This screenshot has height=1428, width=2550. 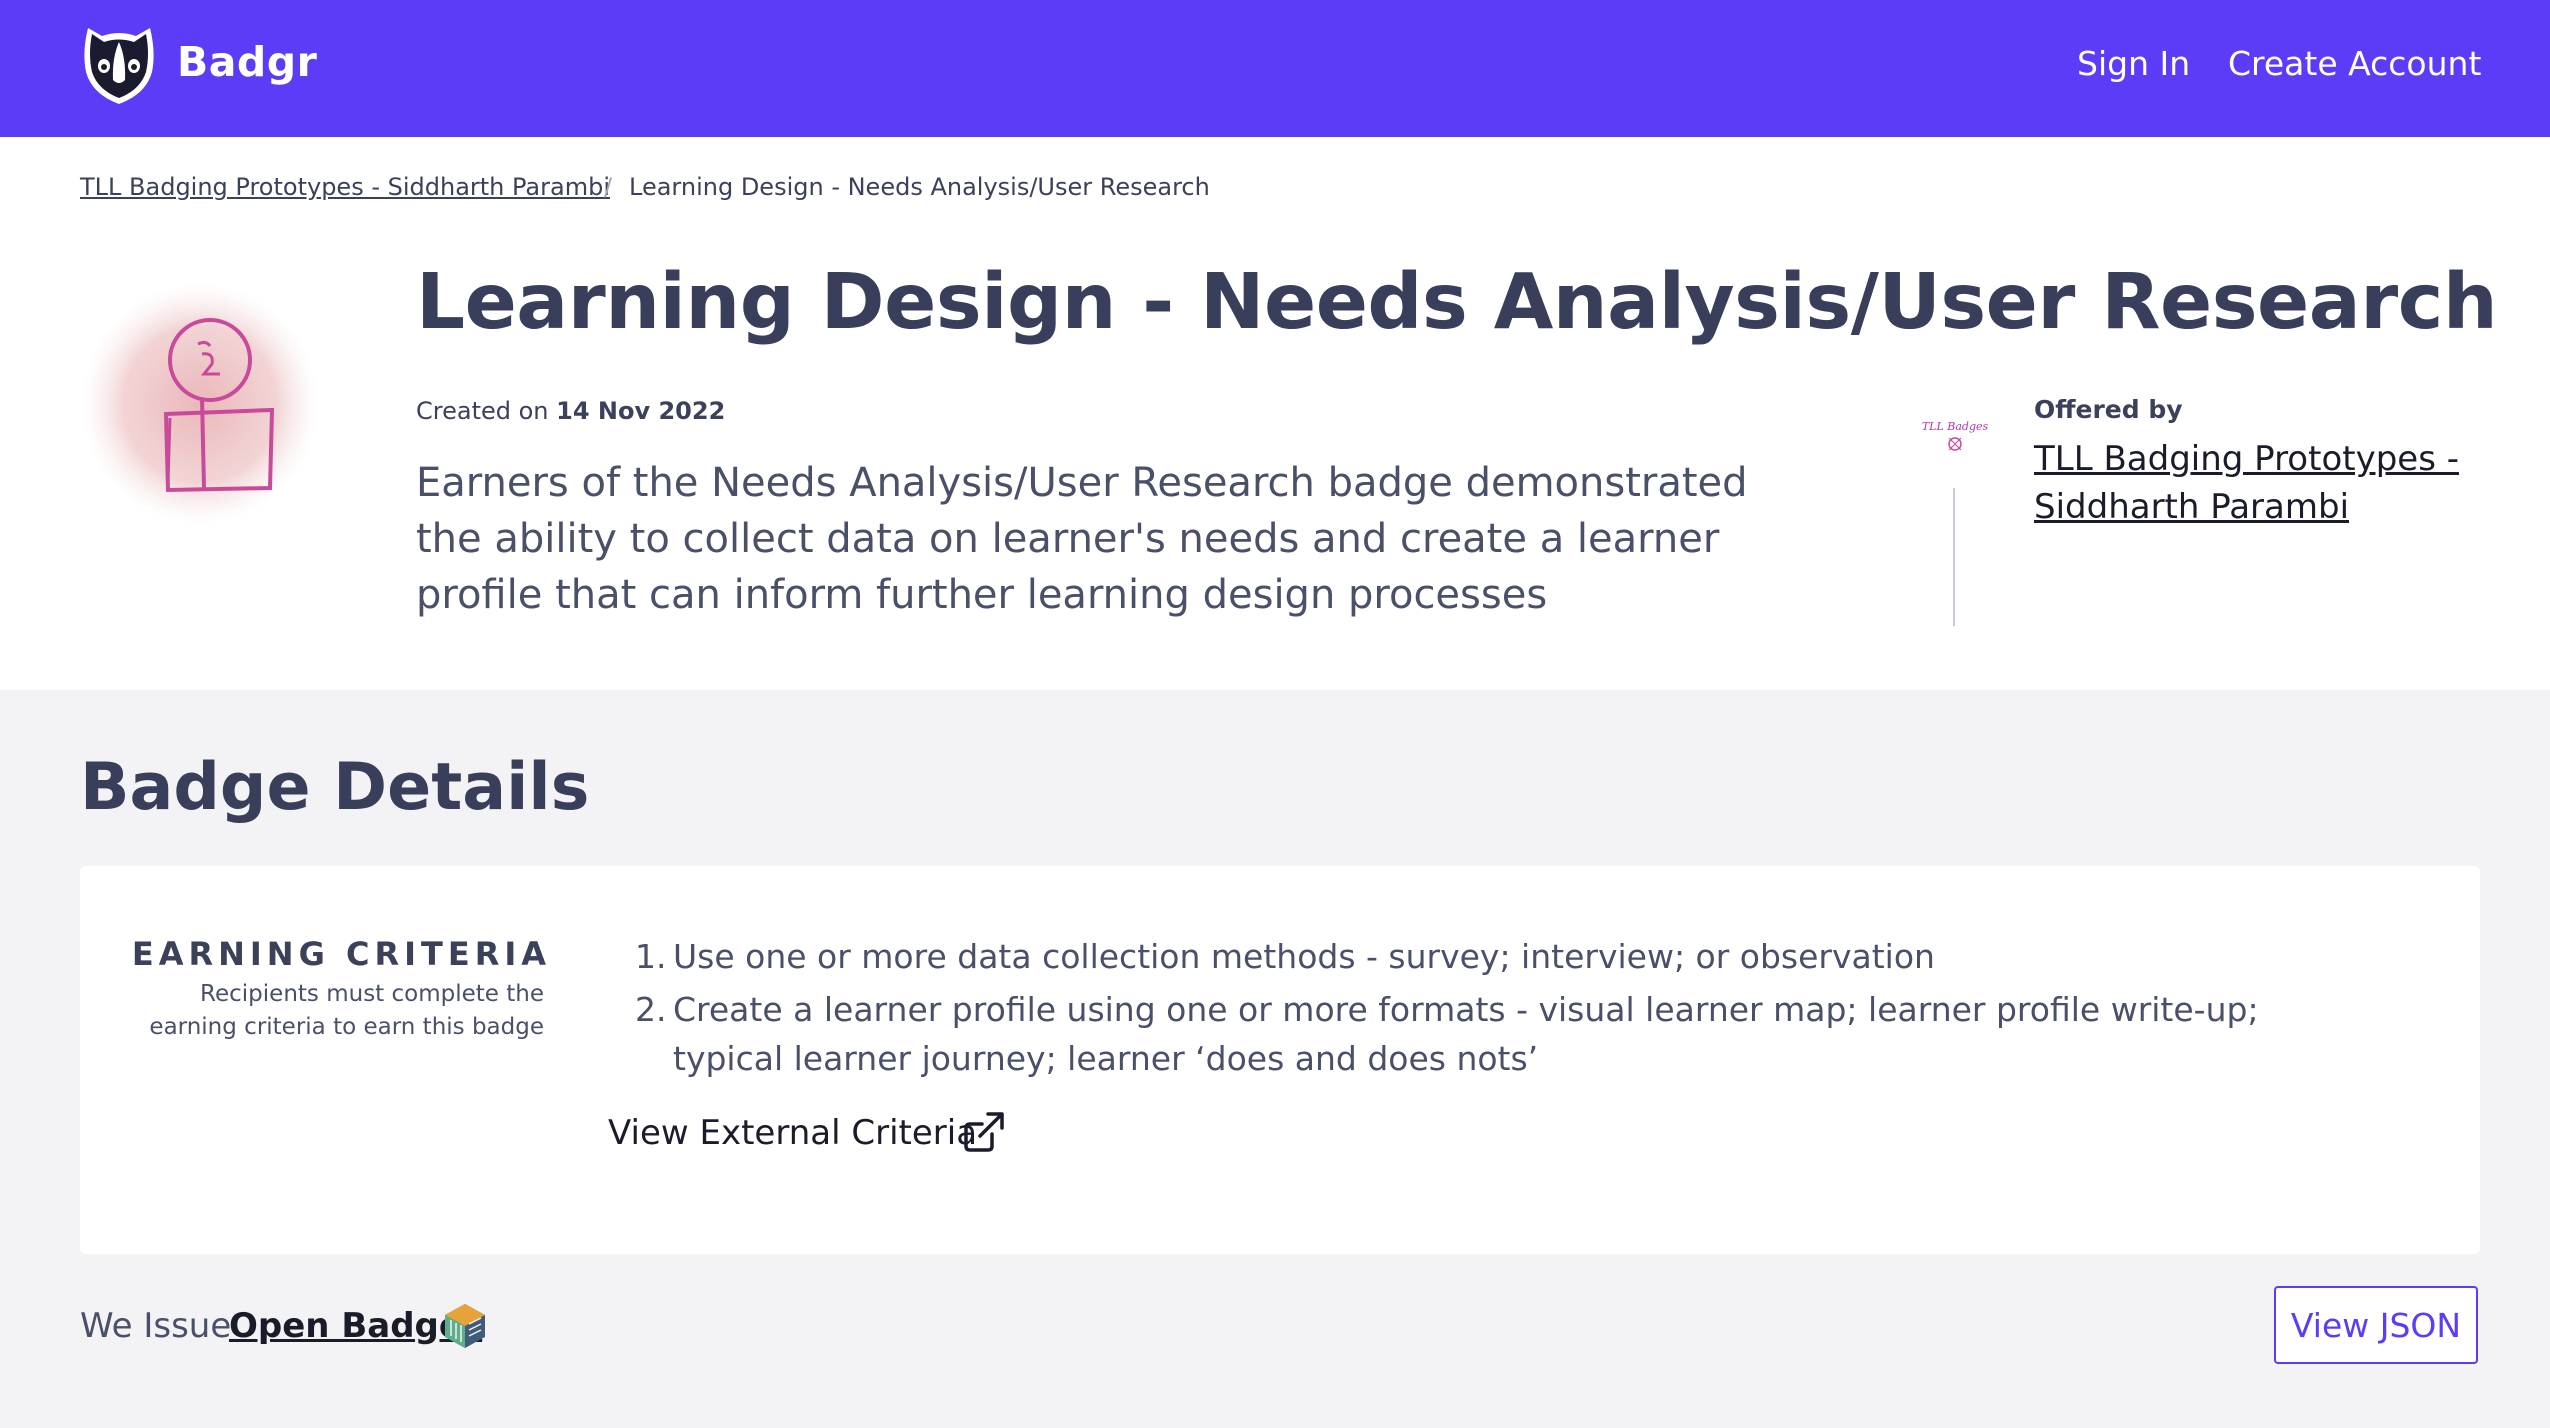 What do you see at coordinates (641, 411) in the screenshot?
I see `created-date-value: 14 Nov 2022` at bounding box center [641, 411].